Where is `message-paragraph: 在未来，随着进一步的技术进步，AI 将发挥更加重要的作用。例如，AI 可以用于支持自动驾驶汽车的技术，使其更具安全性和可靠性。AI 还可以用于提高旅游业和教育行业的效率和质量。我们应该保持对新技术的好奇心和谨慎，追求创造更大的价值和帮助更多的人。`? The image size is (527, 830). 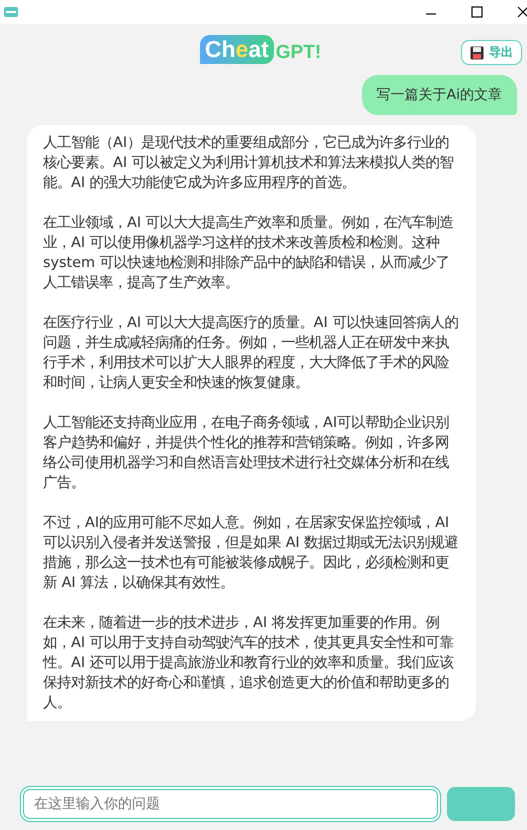 message-paragraph: 在未来，随着进一步的技术进步，AI 将发挥更加重要的作用。例如，AI 可以用于支持自动驾驶汽车的技术，使其更具安全性和可靠性。AI 还可以用于提高旅游业和教育行业的效率和质量。我们应该保持对新技术的好奇心和谨慎，追求创造更大的价值和帮助更多的人。 is located at coordinates (249, 663).